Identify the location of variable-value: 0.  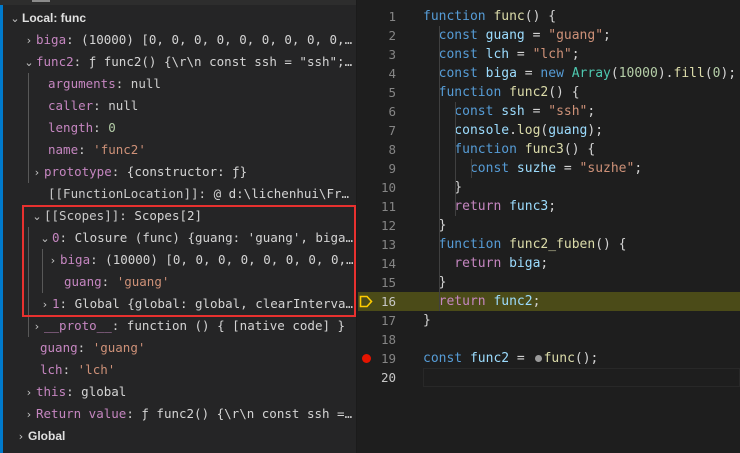
(112, 127).